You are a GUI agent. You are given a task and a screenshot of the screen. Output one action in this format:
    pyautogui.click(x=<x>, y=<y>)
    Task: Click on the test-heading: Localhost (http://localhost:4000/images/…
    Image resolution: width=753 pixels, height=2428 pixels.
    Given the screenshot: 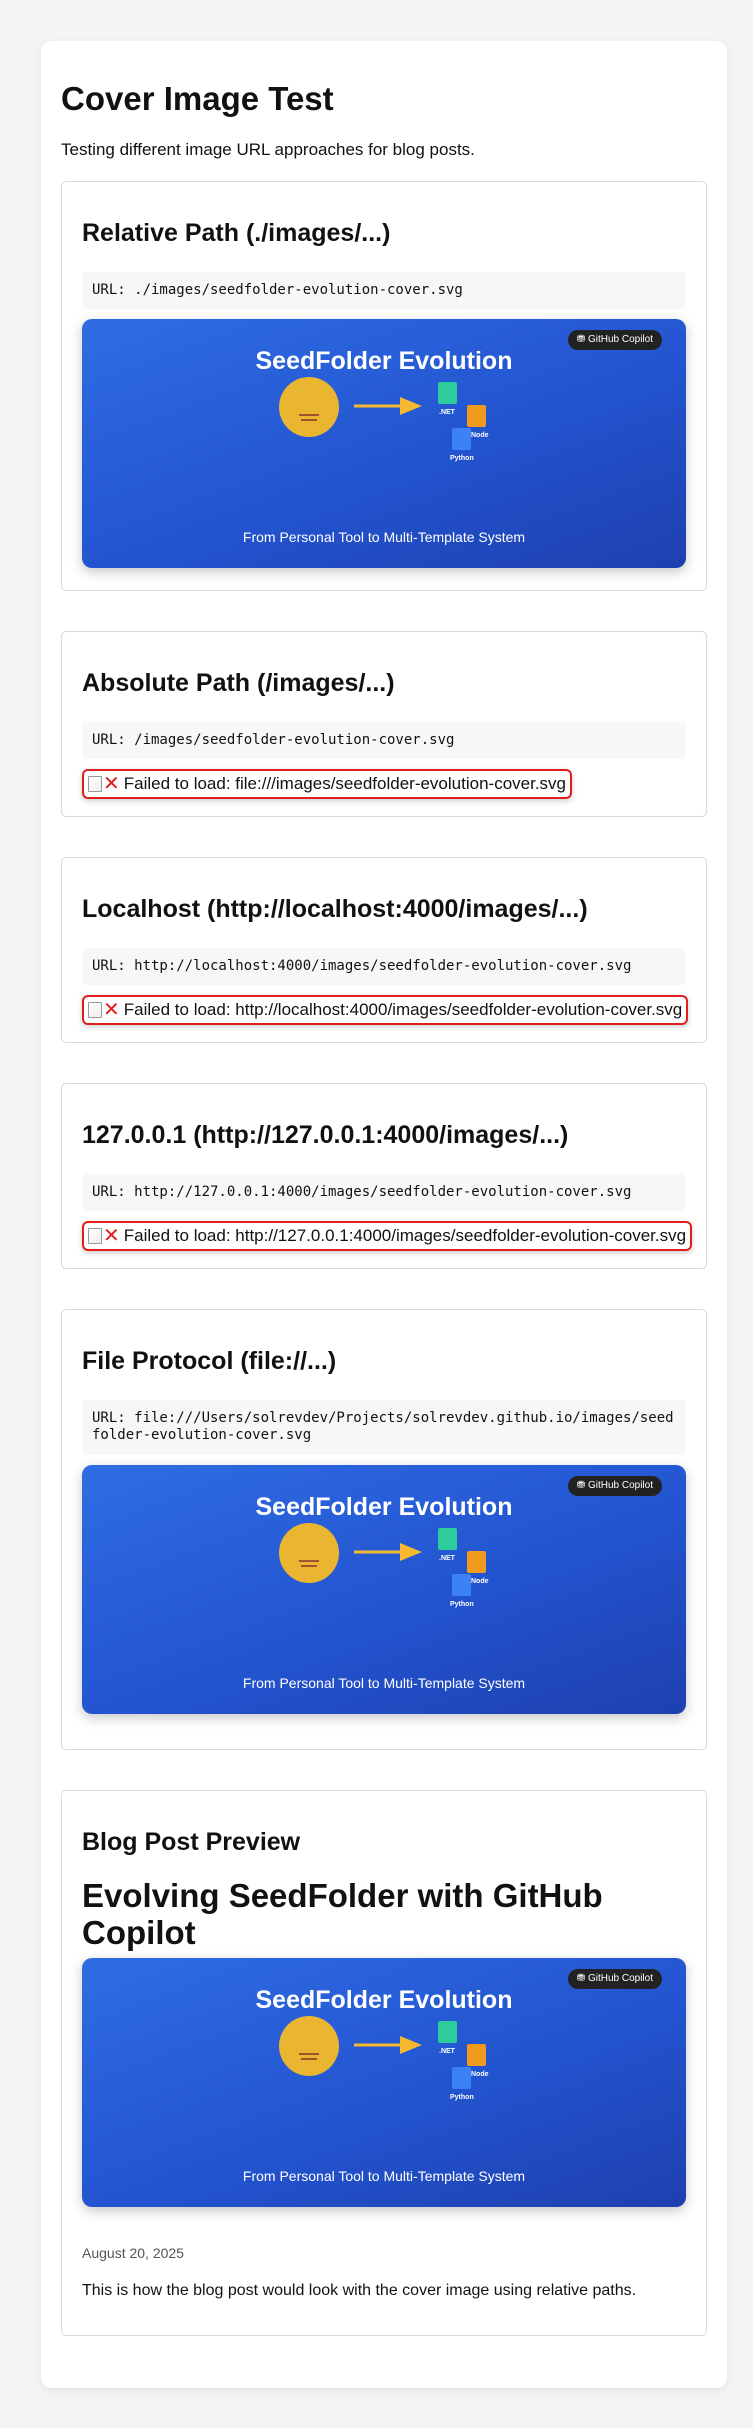 What is the action you would take?
    pyautogui.click(x=335, y=908)
    